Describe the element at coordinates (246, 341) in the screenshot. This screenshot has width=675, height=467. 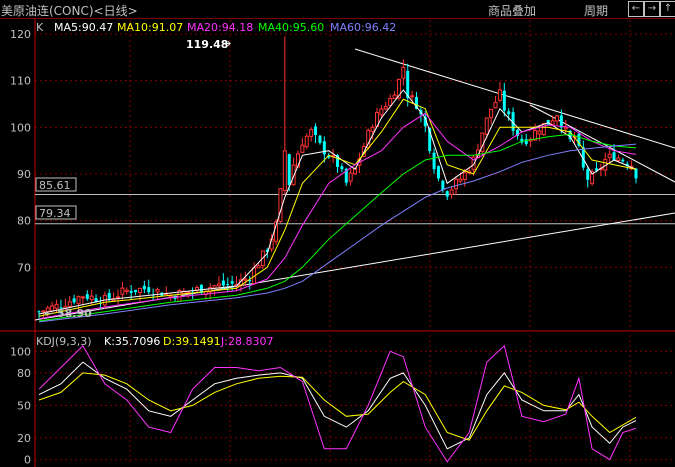
I see `kdj-j-value: J:28.8307` at that location.